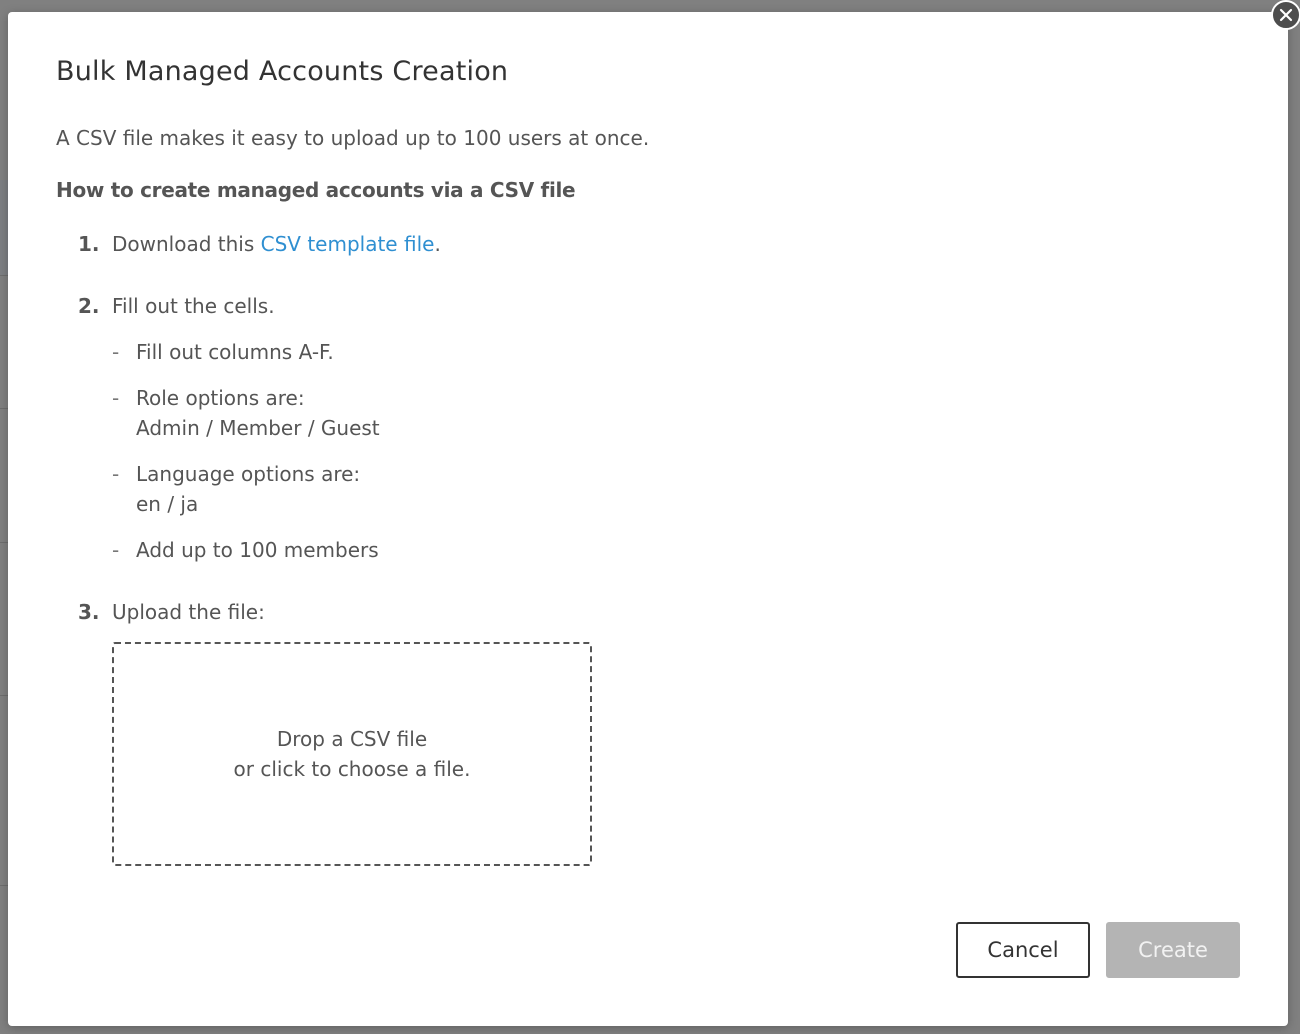 The width and height of the screenshot is (1300, 1034). What do you see at coordinates (437, 244) in the screenshot?
I see `step-text-suffix: .` at bounding box center [437, 244].